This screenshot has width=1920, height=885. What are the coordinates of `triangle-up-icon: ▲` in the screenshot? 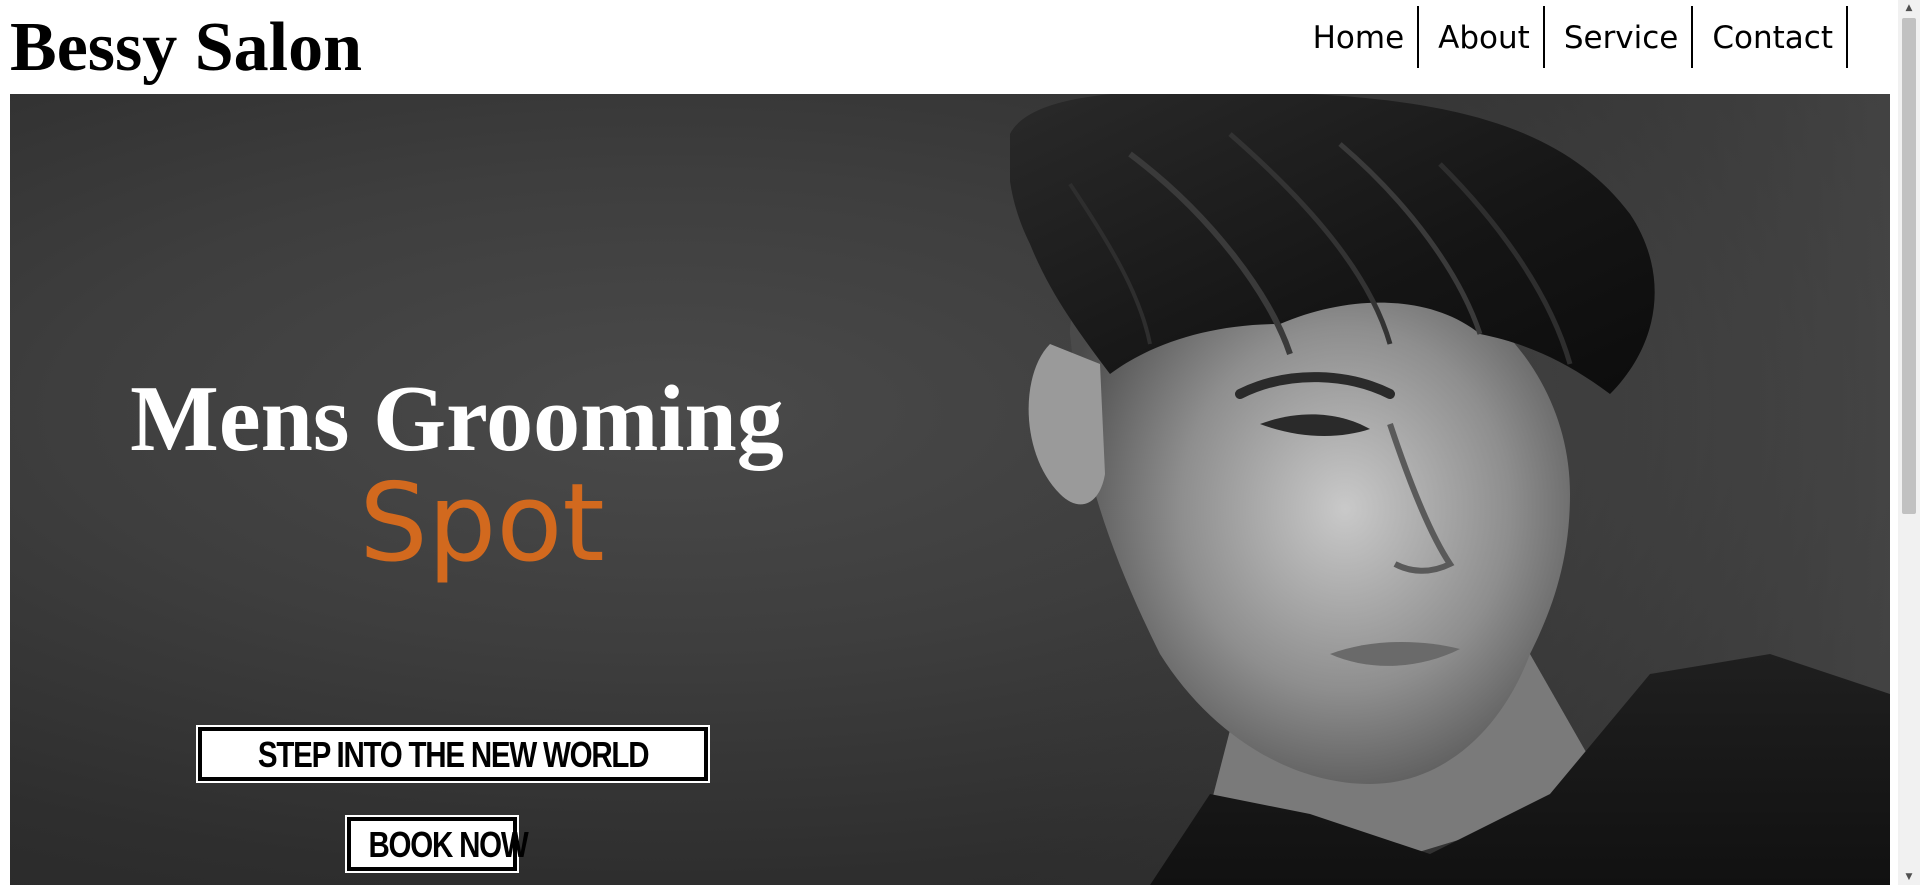 It's located at (1909, 8).